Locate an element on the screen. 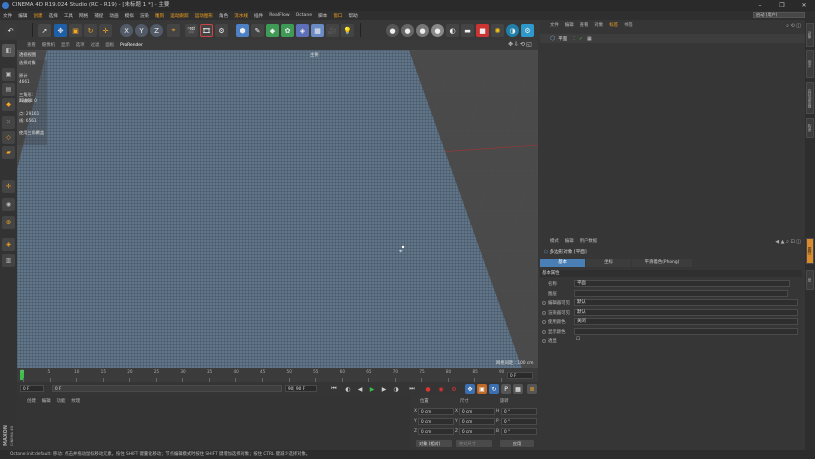  attribute-tab-0: 模式 is located at coordinates (554, 242).